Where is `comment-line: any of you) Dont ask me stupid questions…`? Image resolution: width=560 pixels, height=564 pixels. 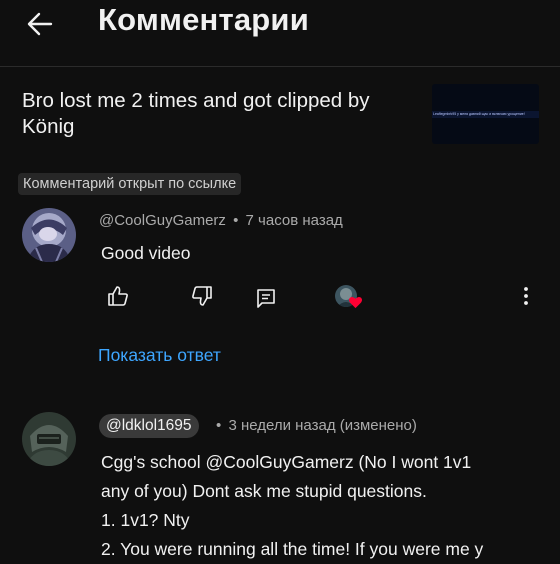 comment-line: any of you) Dont ask me stupid questions… is located at coordinates (264, 491).